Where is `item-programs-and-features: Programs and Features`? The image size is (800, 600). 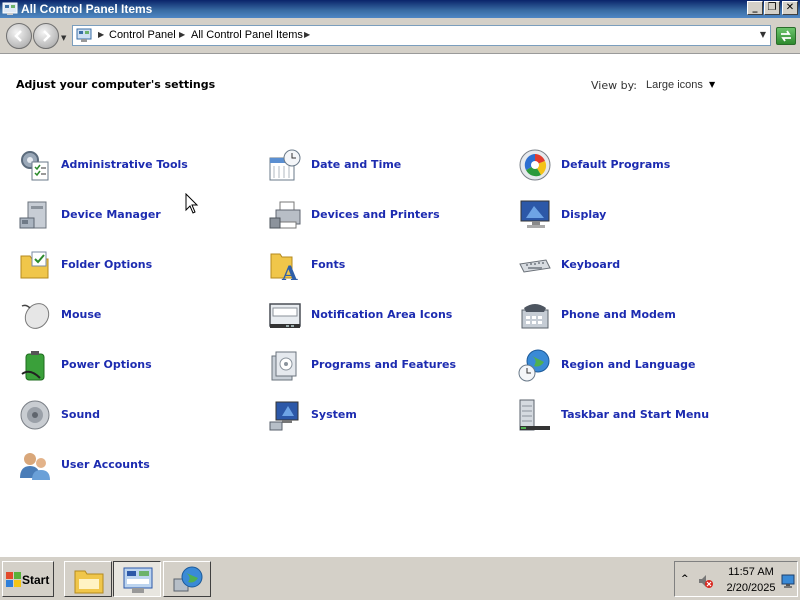
item-programs-and-features: Programs and Features is located at coordinates (388, 365).